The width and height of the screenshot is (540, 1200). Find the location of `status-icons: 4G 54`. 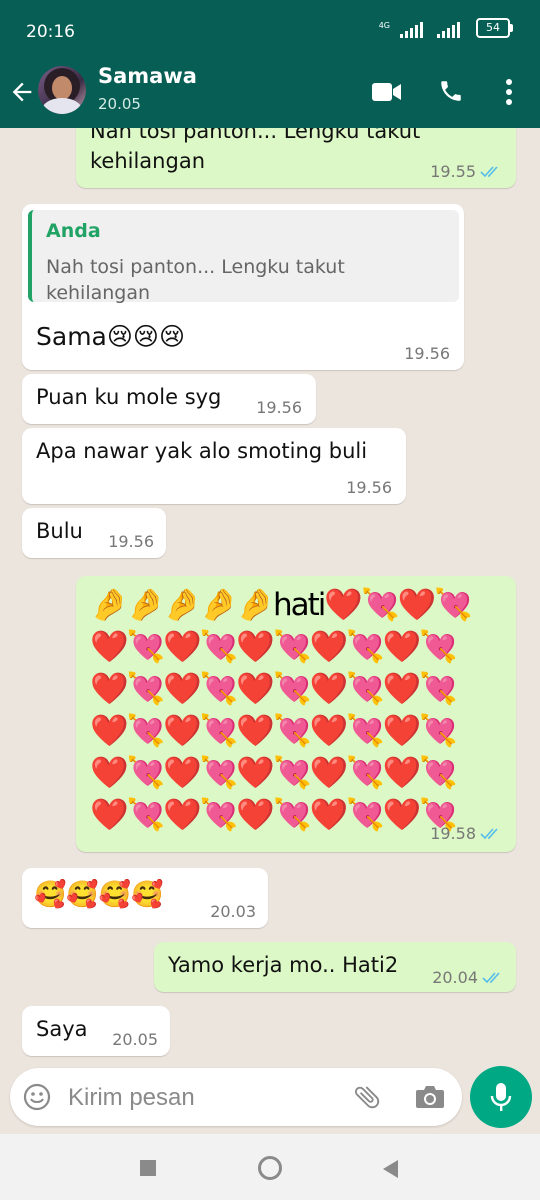

status-icons: 4G 54 is located at coordinates (445, 28).